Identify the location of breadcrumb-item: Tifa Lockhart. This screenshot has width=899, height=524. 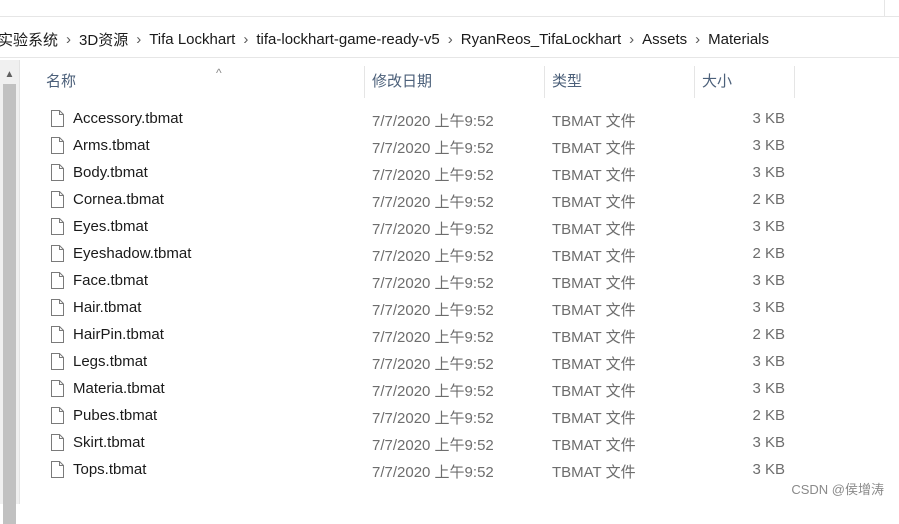
(192, 39).